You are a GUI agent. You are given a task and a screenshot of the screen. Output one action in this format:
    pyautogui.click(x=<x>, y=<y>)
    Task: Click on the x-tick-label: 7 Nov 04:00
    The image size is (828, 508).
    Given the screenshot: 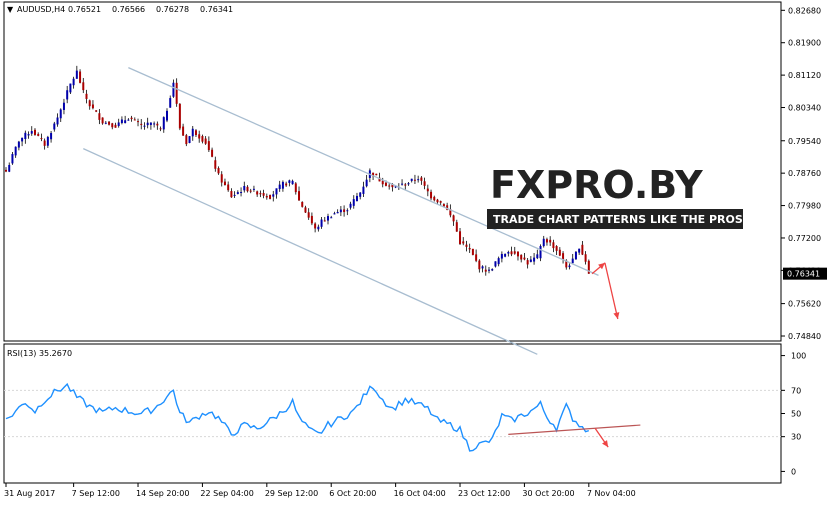 What is the action you would take?
    pyautogui.click(x=611, y=493)
    